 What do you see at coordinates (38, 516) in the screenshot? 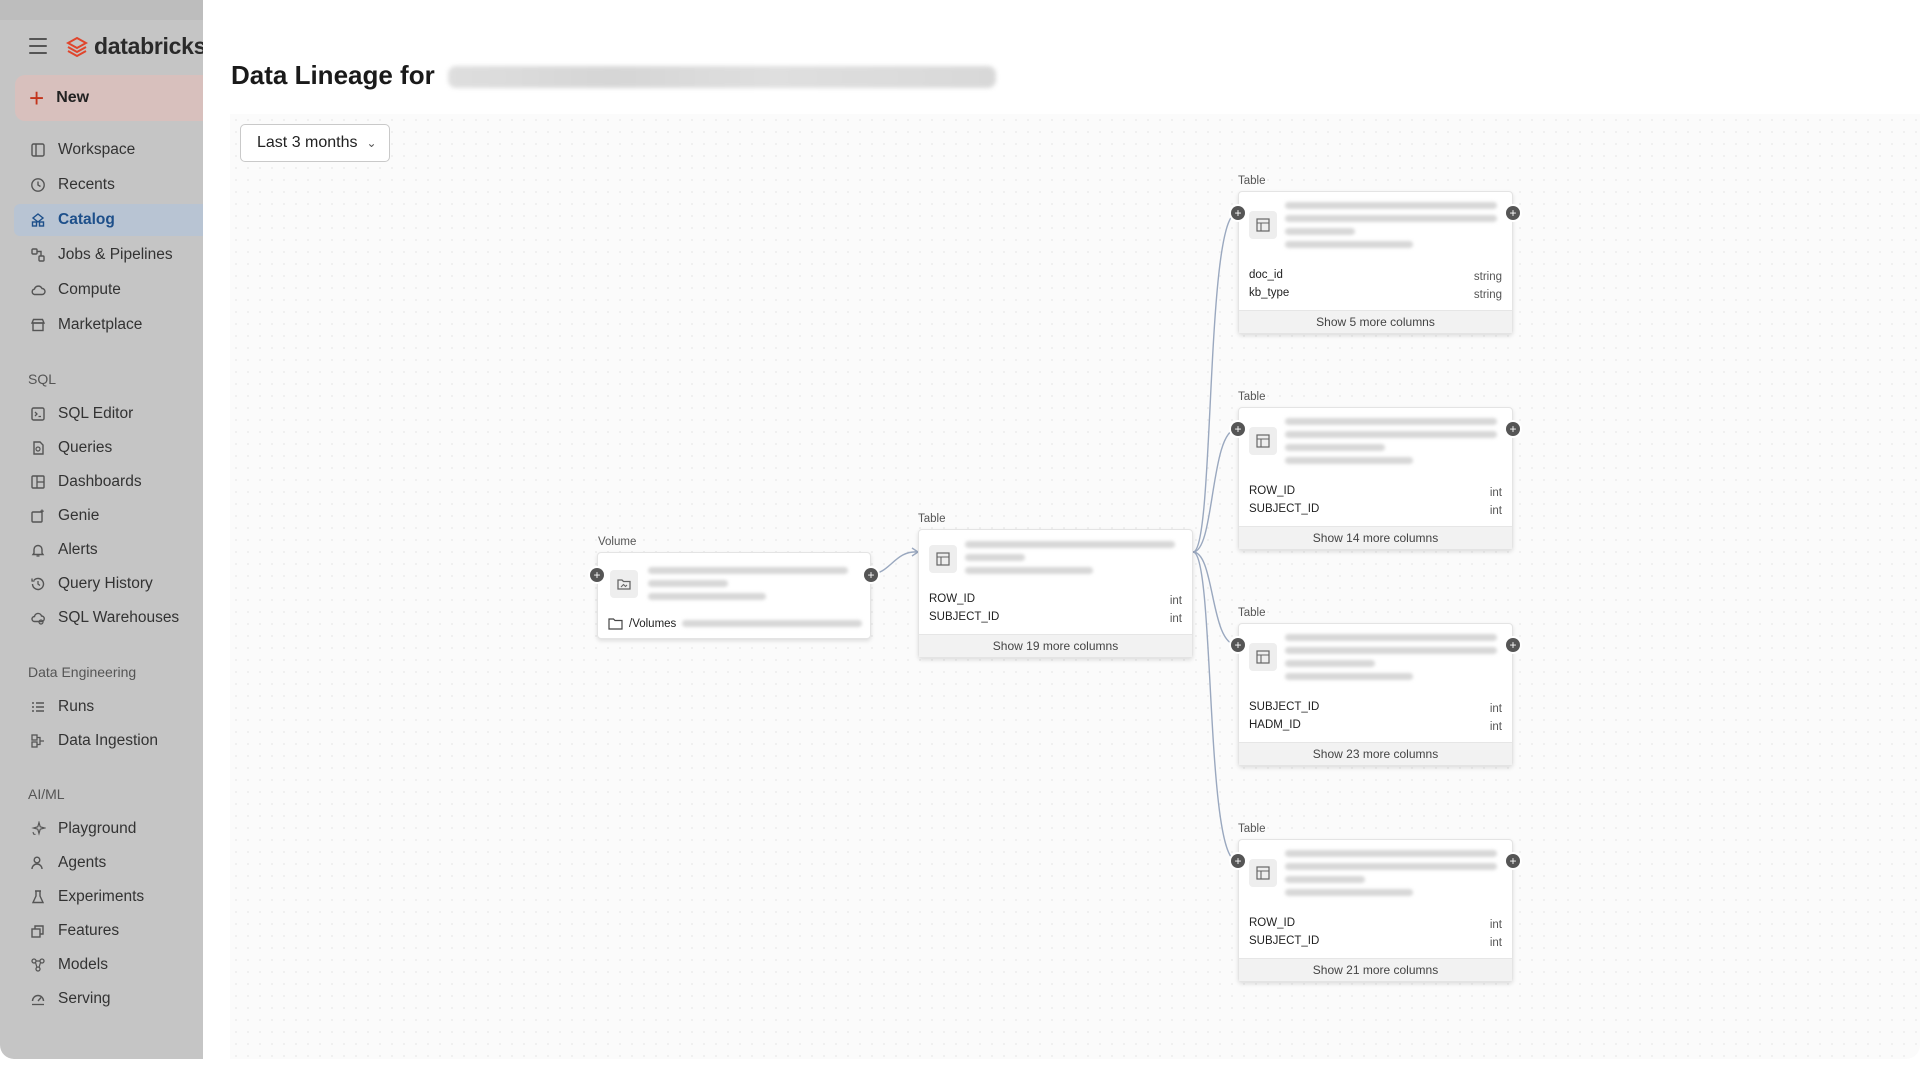
I see `genie-icon` at bounding box center [38, 516].